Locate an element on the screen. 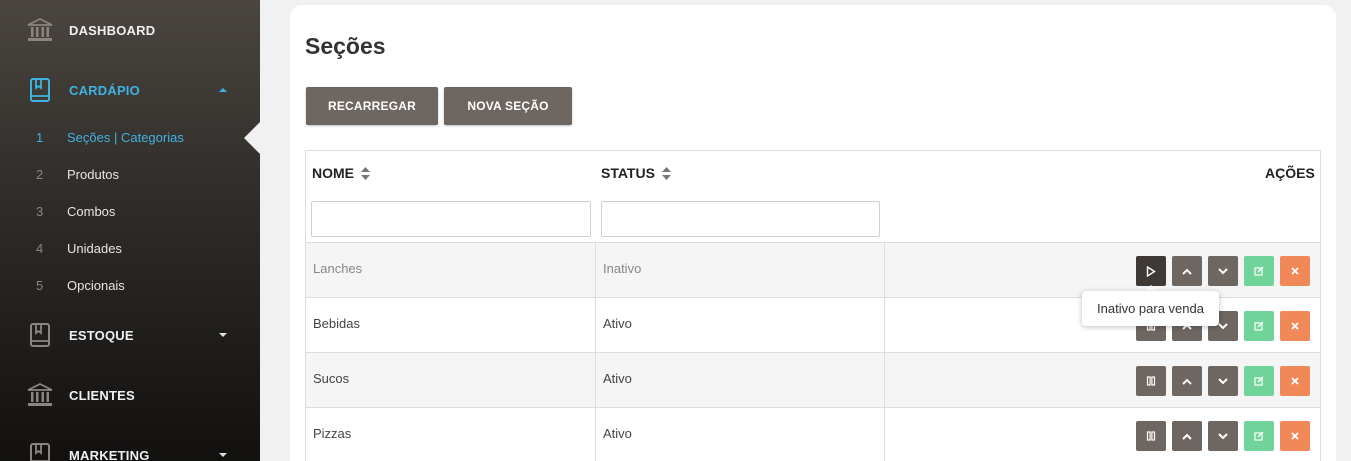 Image resolution: width=1351 pixels, height=461 pixels. table-row: Pizzas Ativo is located at coordinates (813, 434).